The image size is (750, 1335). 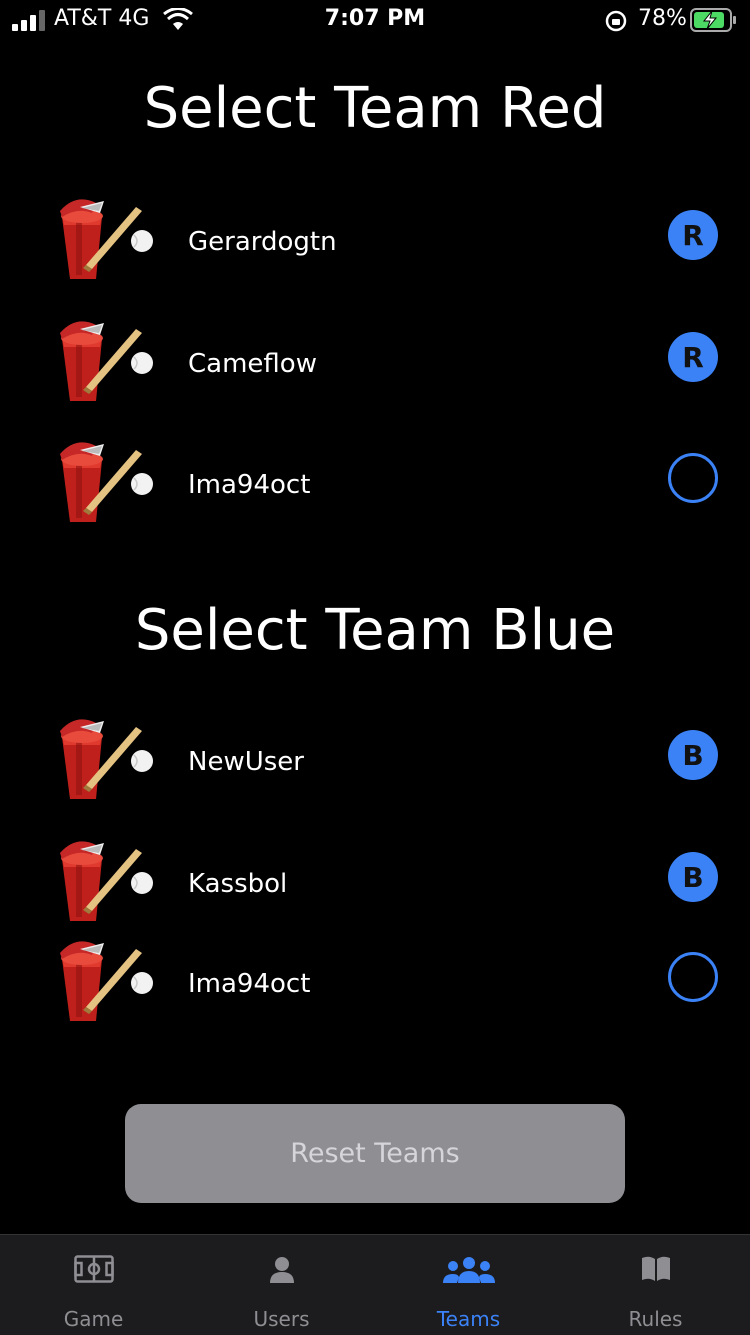 I want to click on player-name: Gerardogtn, so click(x=262, y=242).